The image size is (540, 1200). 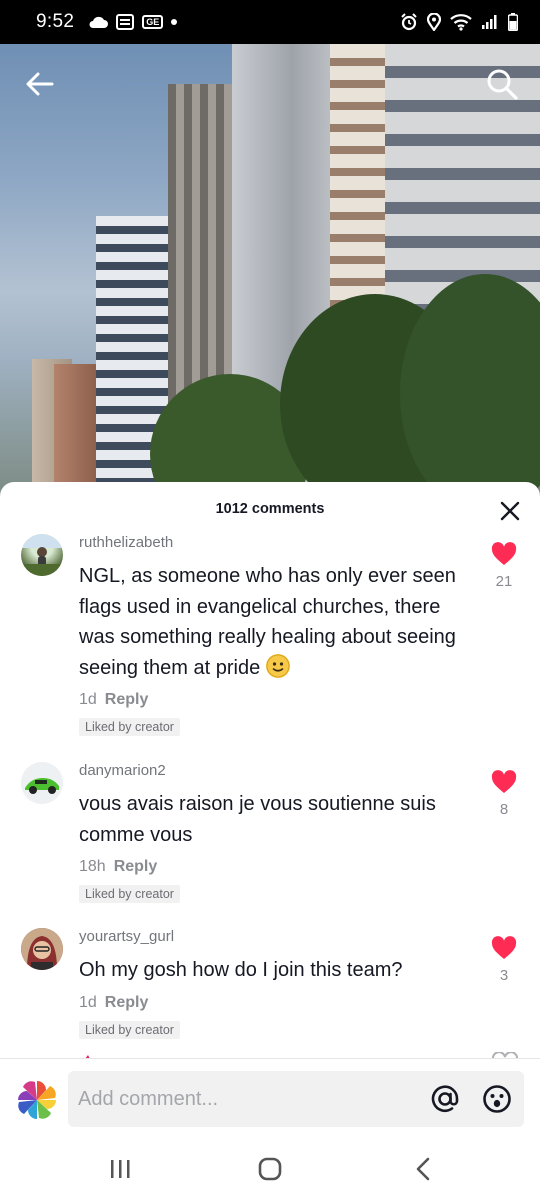 I want to click on home-button, so click(x=270, y=1169).